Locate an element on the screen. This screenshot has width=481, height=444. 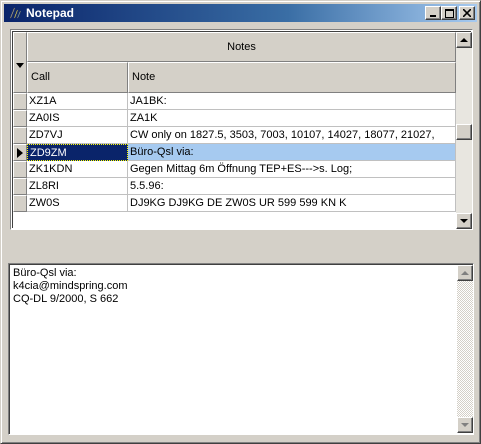
table-row-selected: ZD9ZM Büro-Qsl via: is located at coordinates (241, 152).